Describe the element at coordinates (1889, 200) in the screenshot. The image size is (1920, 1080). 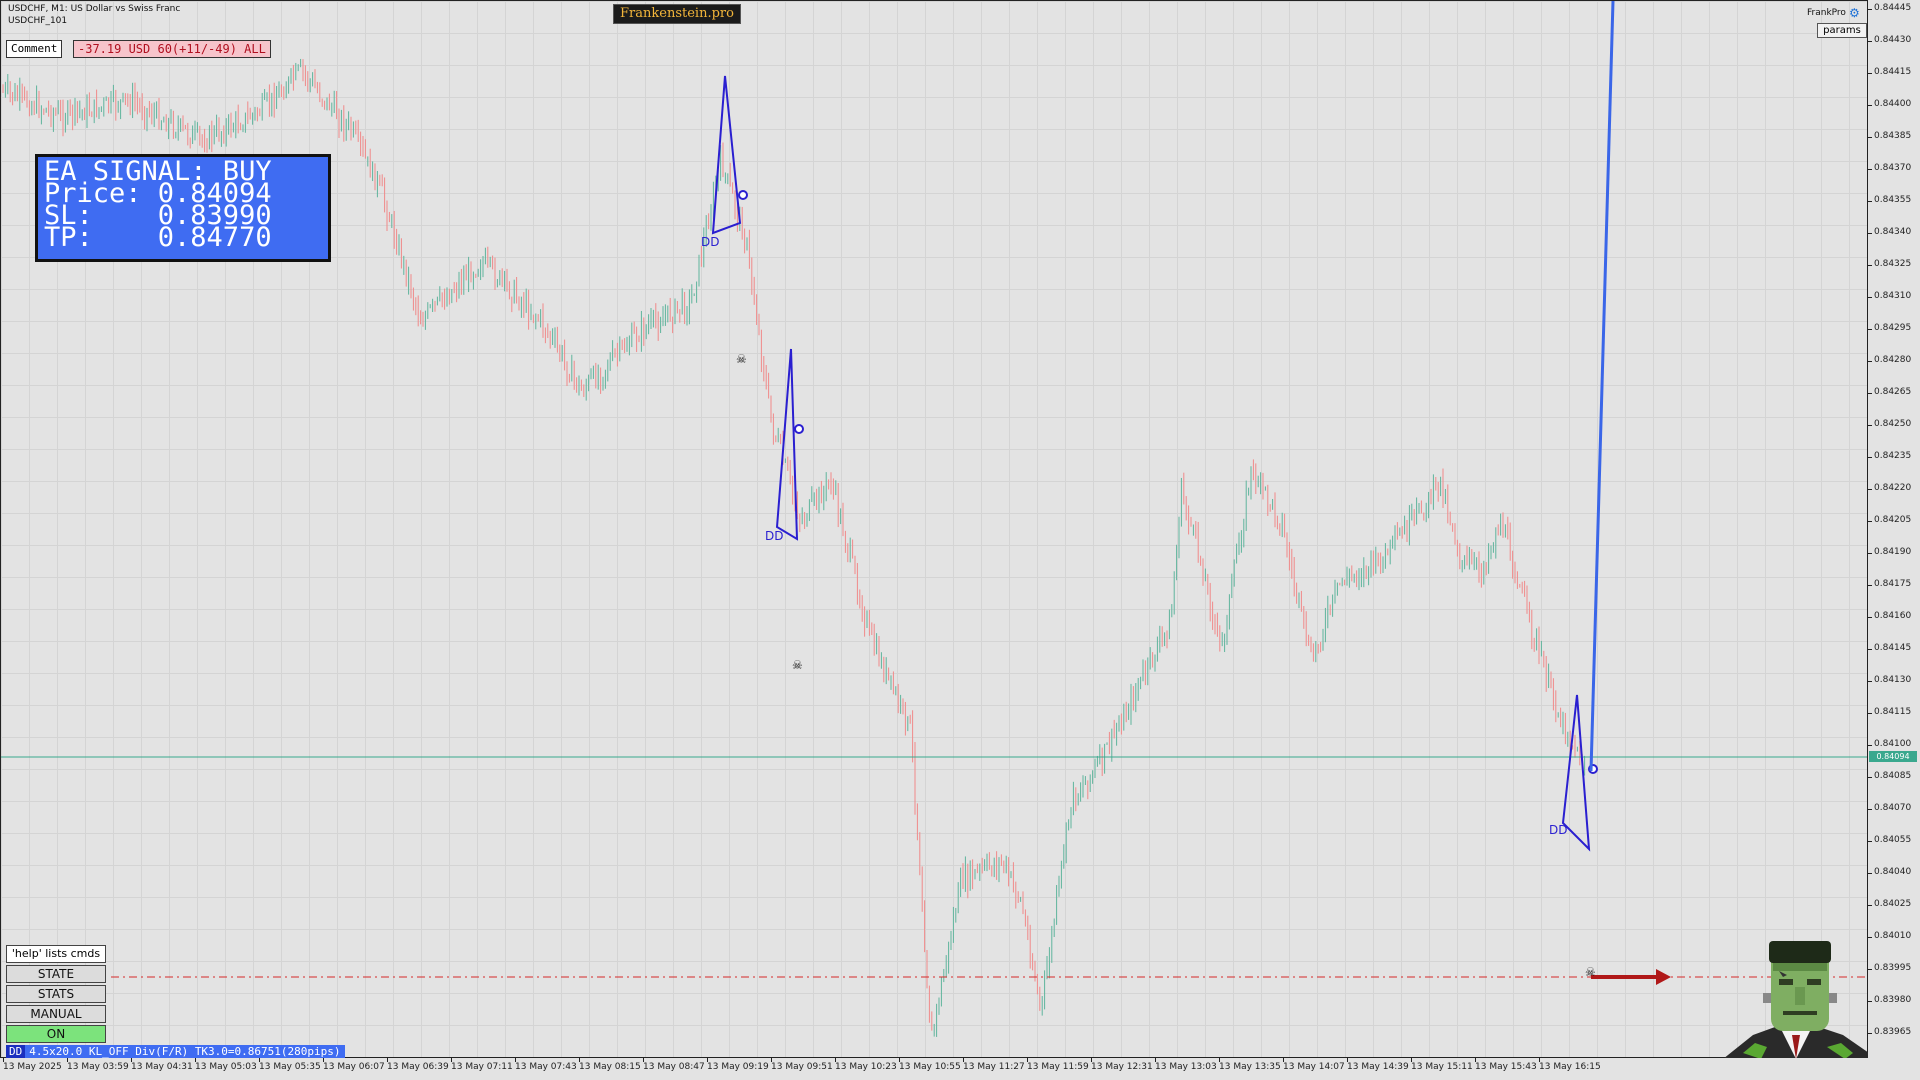
I see `price-tick: 0.84355` at that location.